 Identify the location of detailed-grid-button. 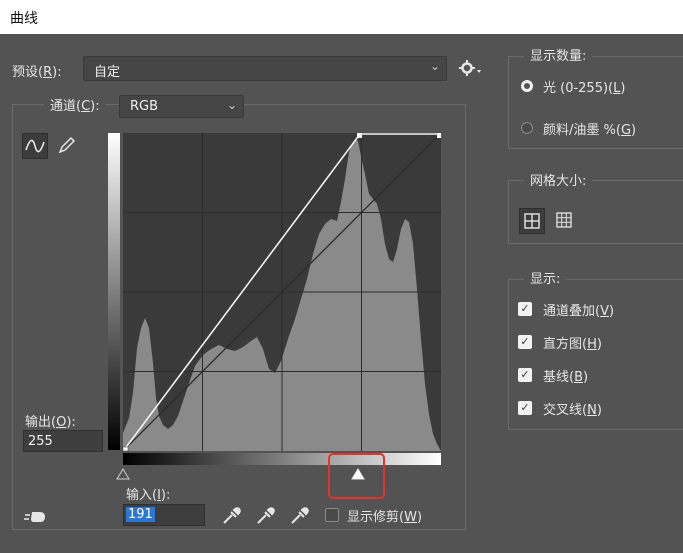
(565, 221).